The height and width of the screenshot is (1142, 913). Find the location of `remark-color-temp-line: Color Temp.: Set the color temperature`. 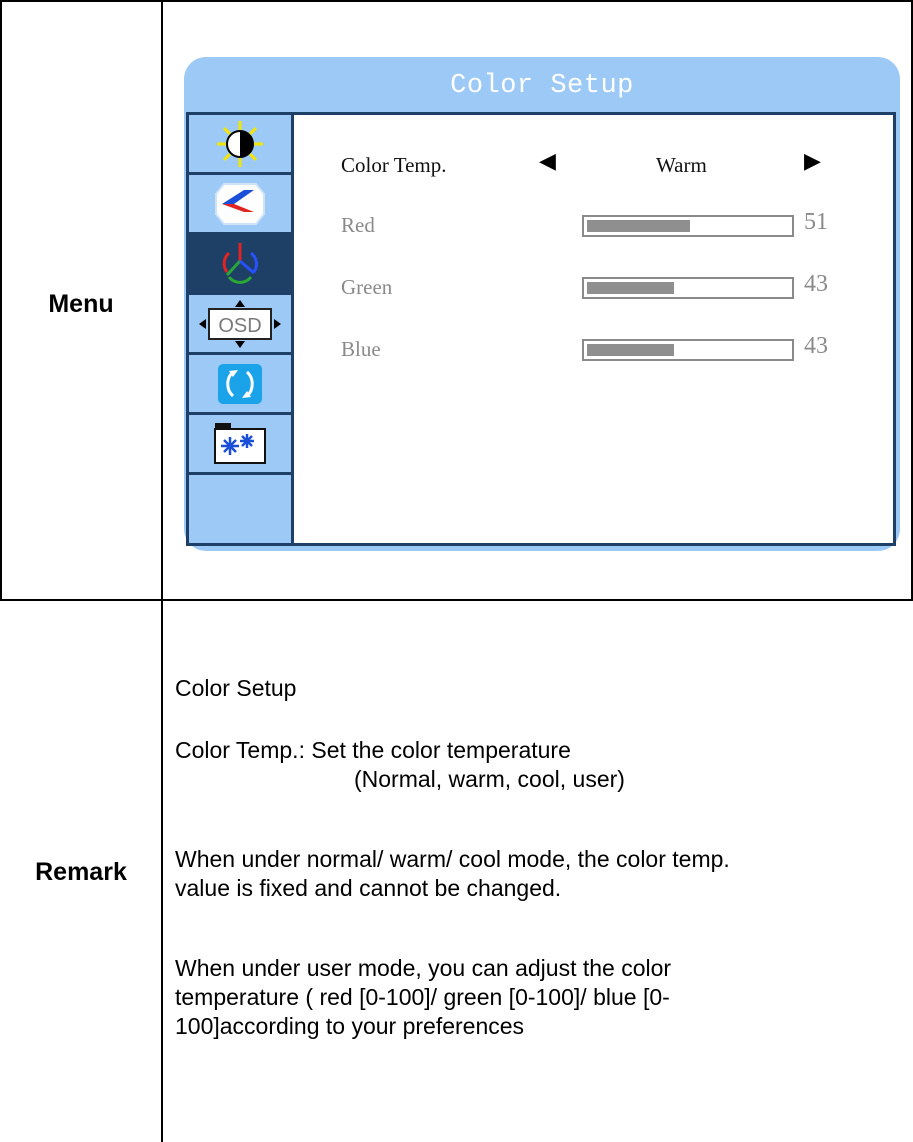

remark-color-temp-line: Color Temp.: Set the color temperature is located at coordinates (373, 750).